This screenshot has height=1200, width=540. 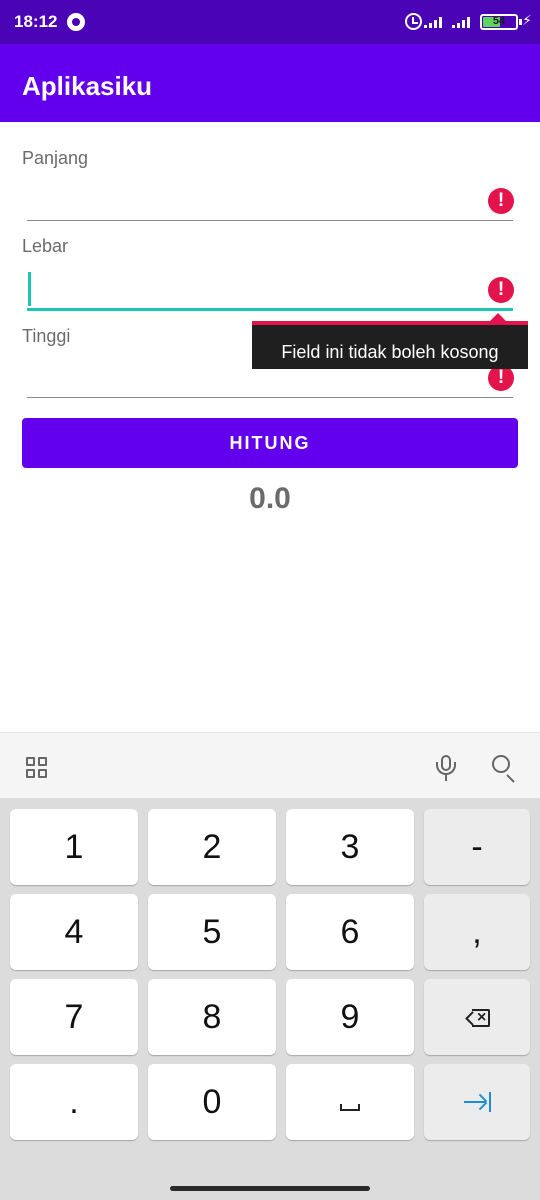 I want to click on status-icons: 54 ⚡, so click(x=462, y=22).